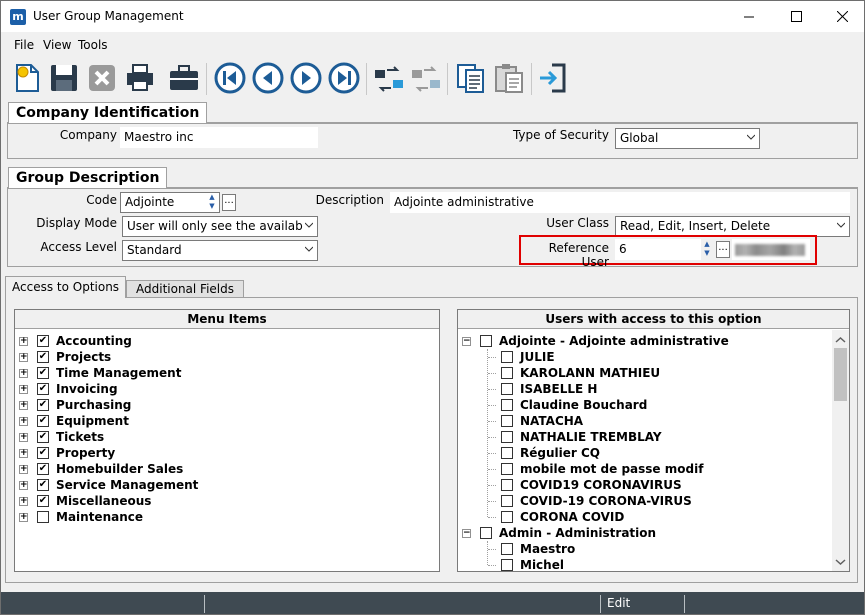 Image resolution: width=865 pixels, height=615 pixels. What do you see at coordinates (43, 517) in the screenshot?
I see `menu-item-checkbox` at bounding box center [43, 517].